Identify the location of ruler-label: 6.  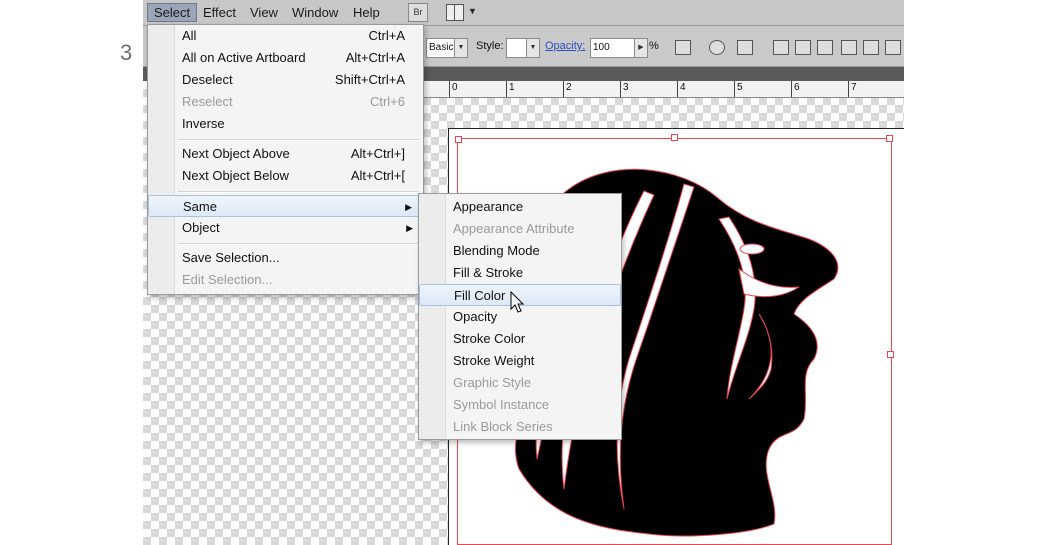
(797, 87).